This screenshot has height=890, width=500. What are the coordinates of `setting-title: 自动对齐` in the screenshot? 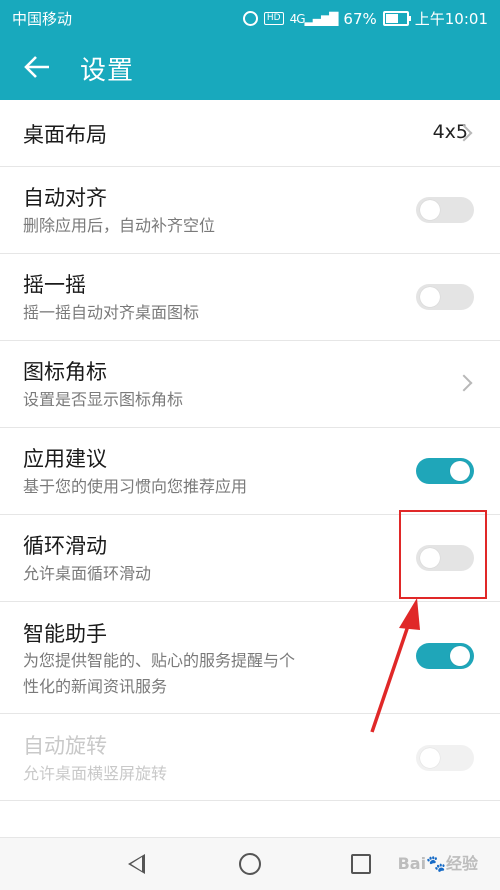 It's located at (65, 198).